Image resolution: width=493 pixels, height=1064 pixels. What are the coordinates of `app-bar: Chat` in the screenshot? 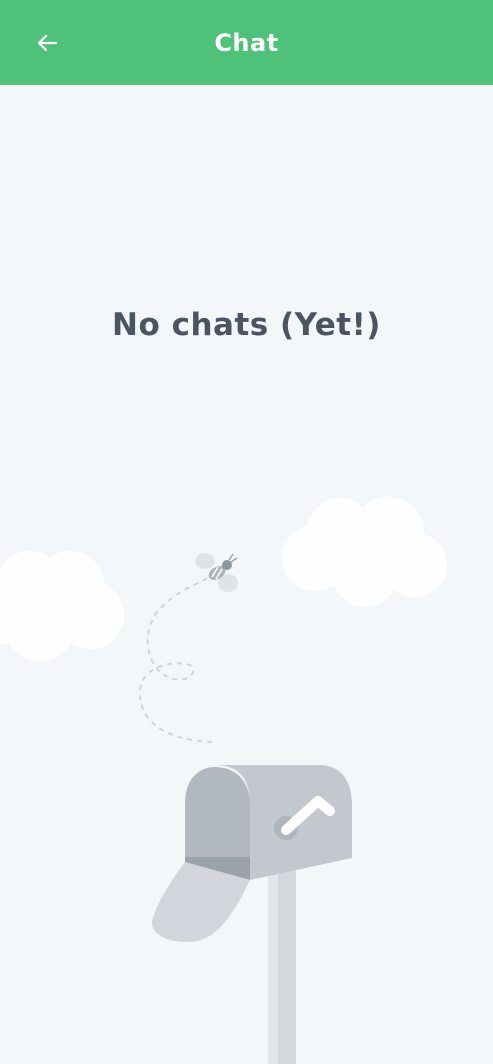 It's located at (246, 42).